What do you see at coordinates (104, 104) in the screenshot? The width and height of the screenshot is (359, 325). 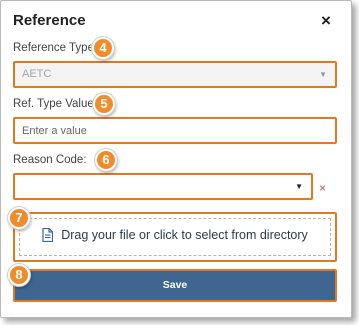 I see `callout-badge-5: 5` at bounding box center [104, 104].